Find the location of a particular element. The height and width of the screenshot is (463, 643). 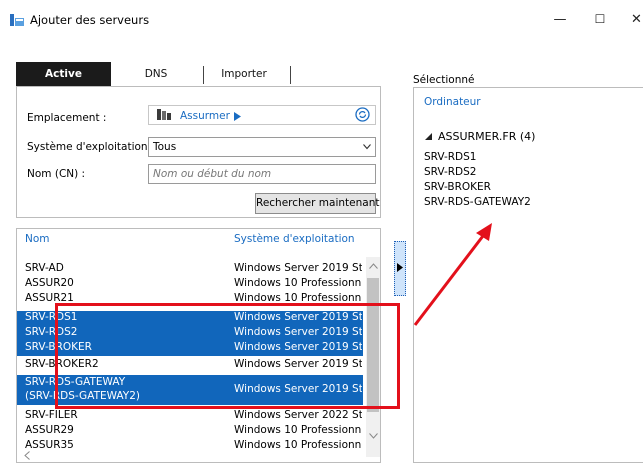

list-item-os: Windows Server 2019 Star is located at coordinates (298, 268).